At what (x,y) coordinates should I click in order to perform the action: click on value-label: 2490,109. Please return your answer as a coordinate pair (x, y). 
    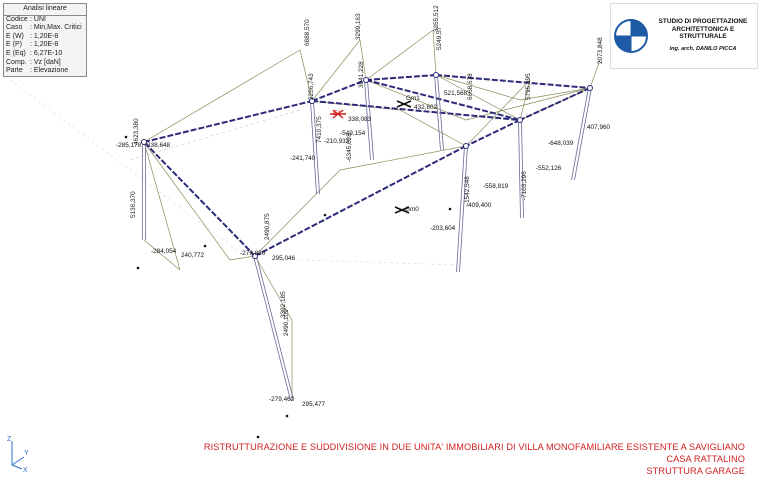
    Looking at the image, I should click on (286, 322).